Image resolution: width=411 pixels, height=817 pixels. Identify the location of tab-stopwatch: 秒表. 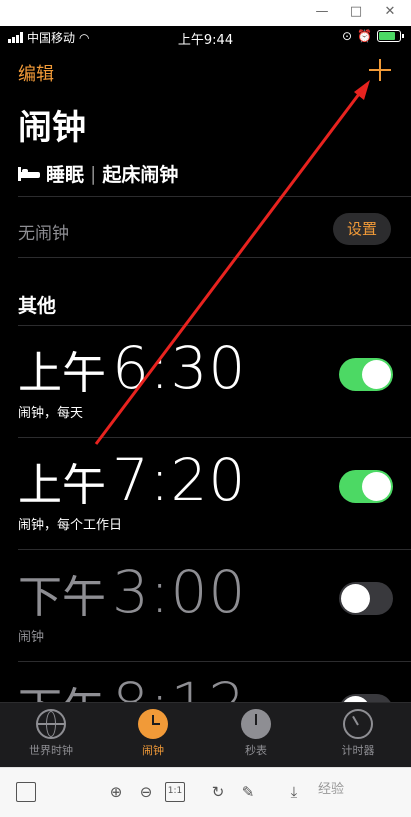
(256, 732).